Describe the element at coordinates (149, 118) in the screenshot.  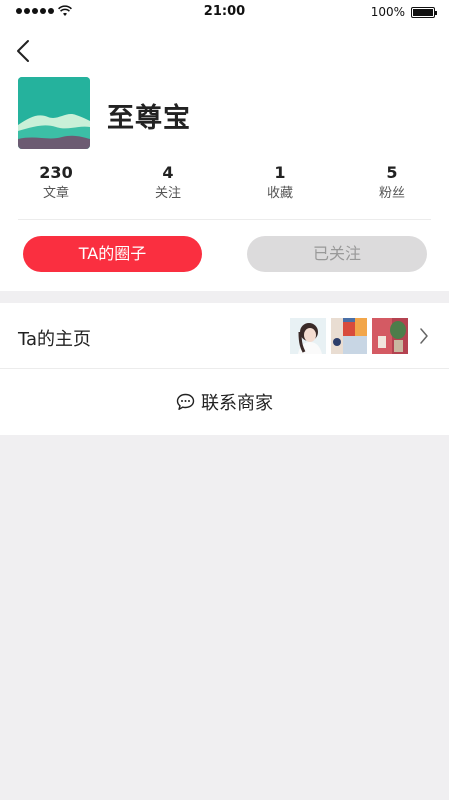
I see `shop-name: 至尊宝` at that location.